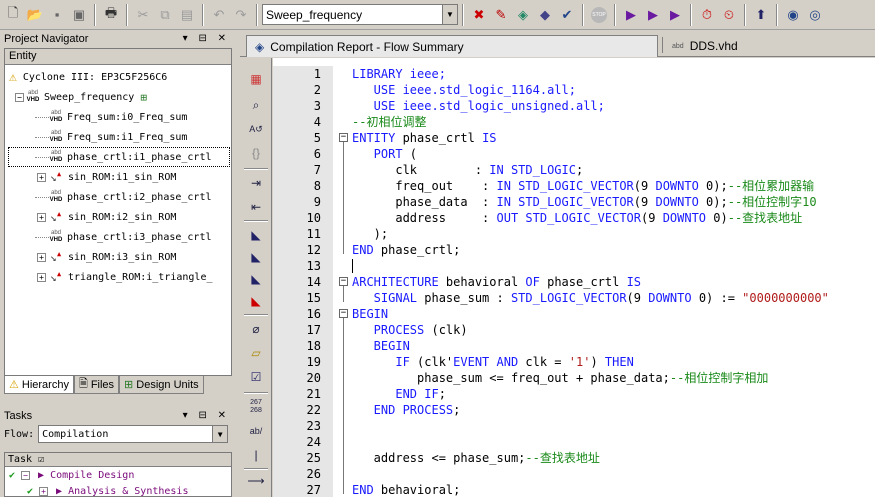 The image size is (875, 497). I want to click on save-all-icon: ▣, so click(79, 15).